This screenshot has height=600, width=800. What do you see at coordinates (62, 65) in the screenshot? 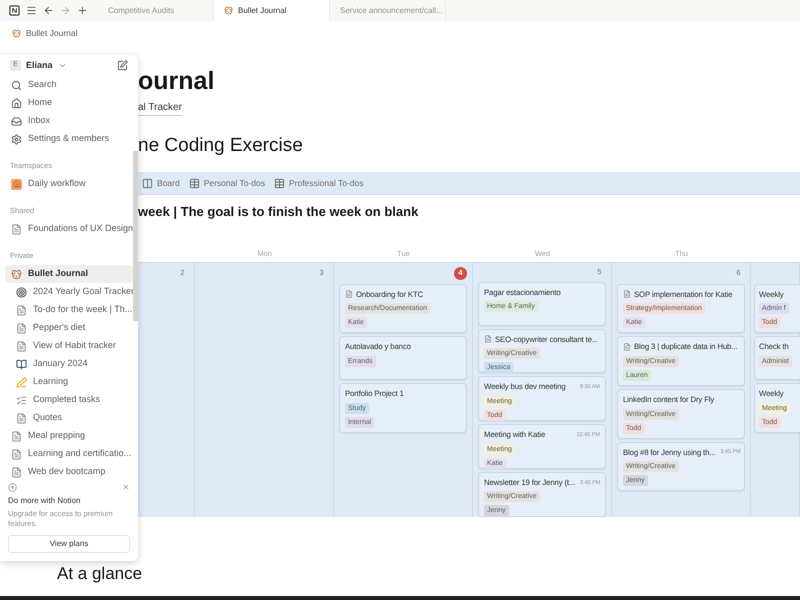
I see `chevron-icon` at bounding box center [62, 65].